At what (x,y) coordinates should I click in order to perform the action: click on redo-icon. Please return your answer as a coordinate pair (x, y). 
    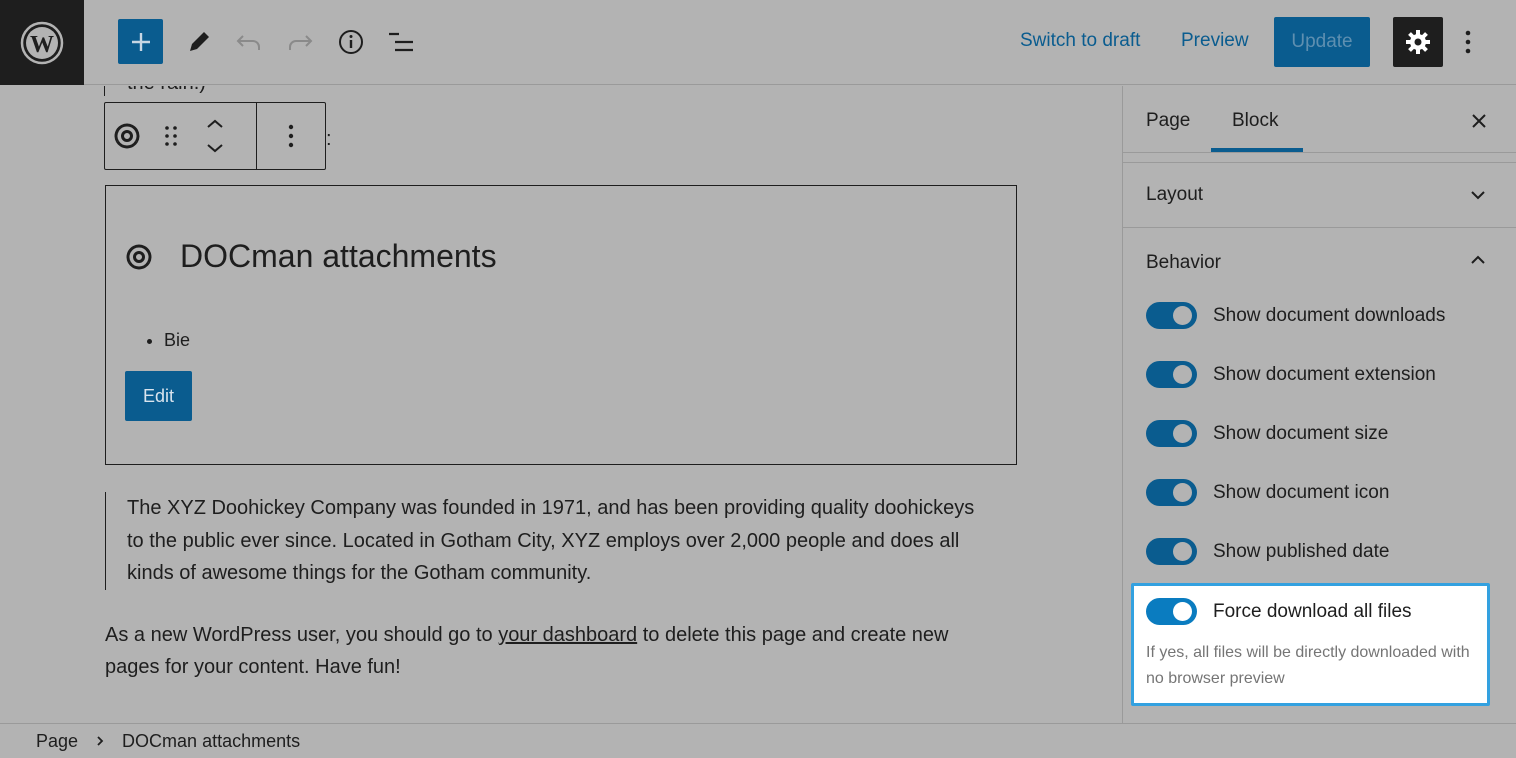
    Looking at the image, I should click on (301, 42).